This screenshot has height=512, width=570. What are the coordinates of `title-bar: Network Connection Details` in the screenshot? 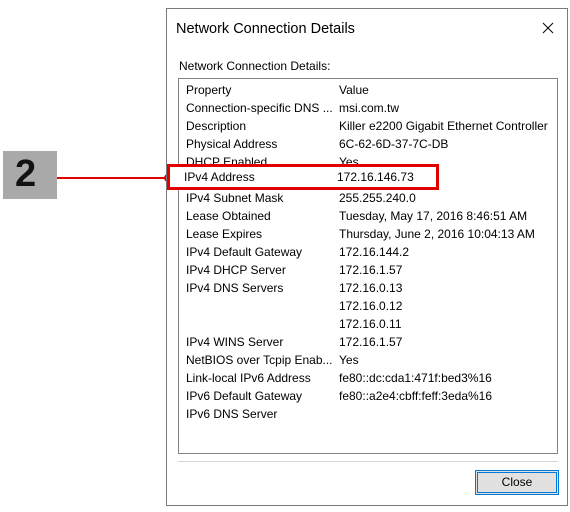 It's located at (367, 28).